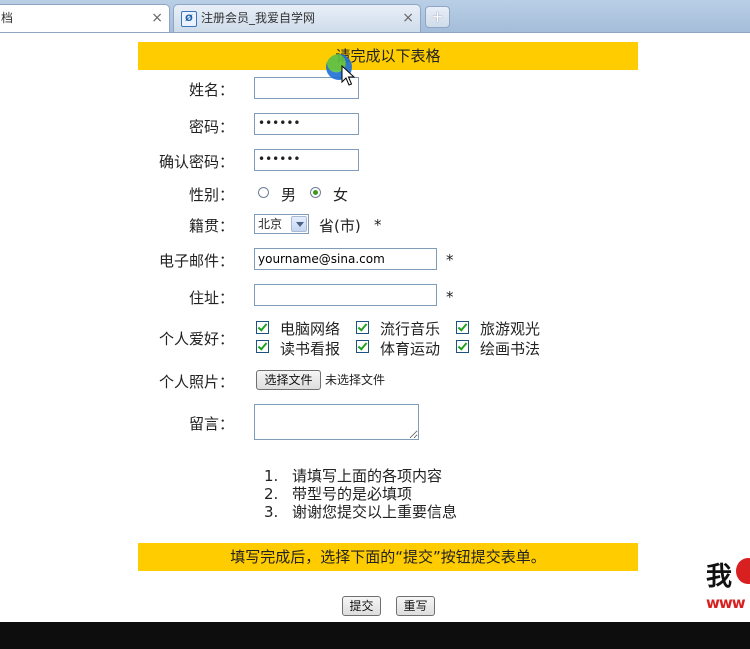  Describe the element at coordinates (378, 225) in the screenshot. I see `hometown-required-mark: *` at that location.